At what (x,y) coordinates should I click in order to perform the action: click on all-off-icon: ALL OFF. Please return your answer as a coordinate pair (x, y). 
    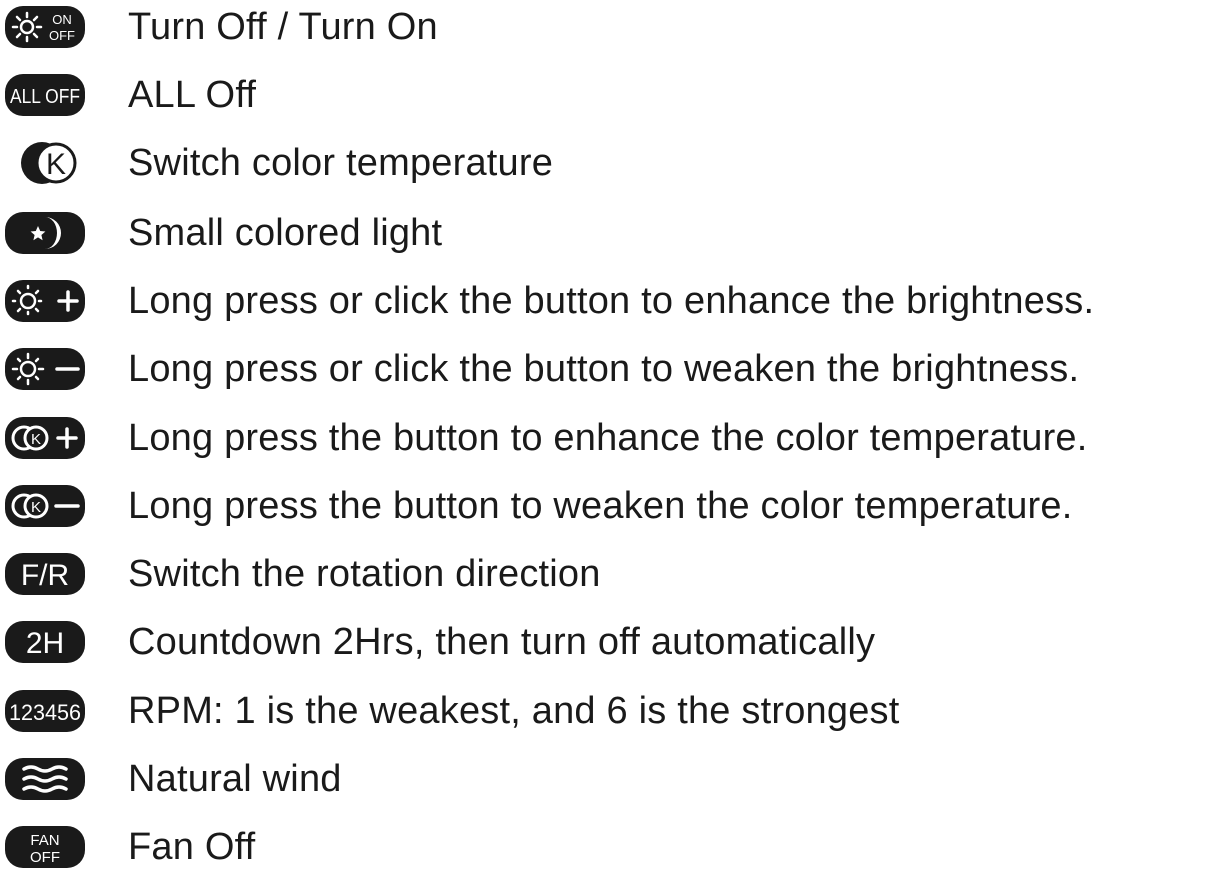
    Looking at the image, I should click on (45, 95).